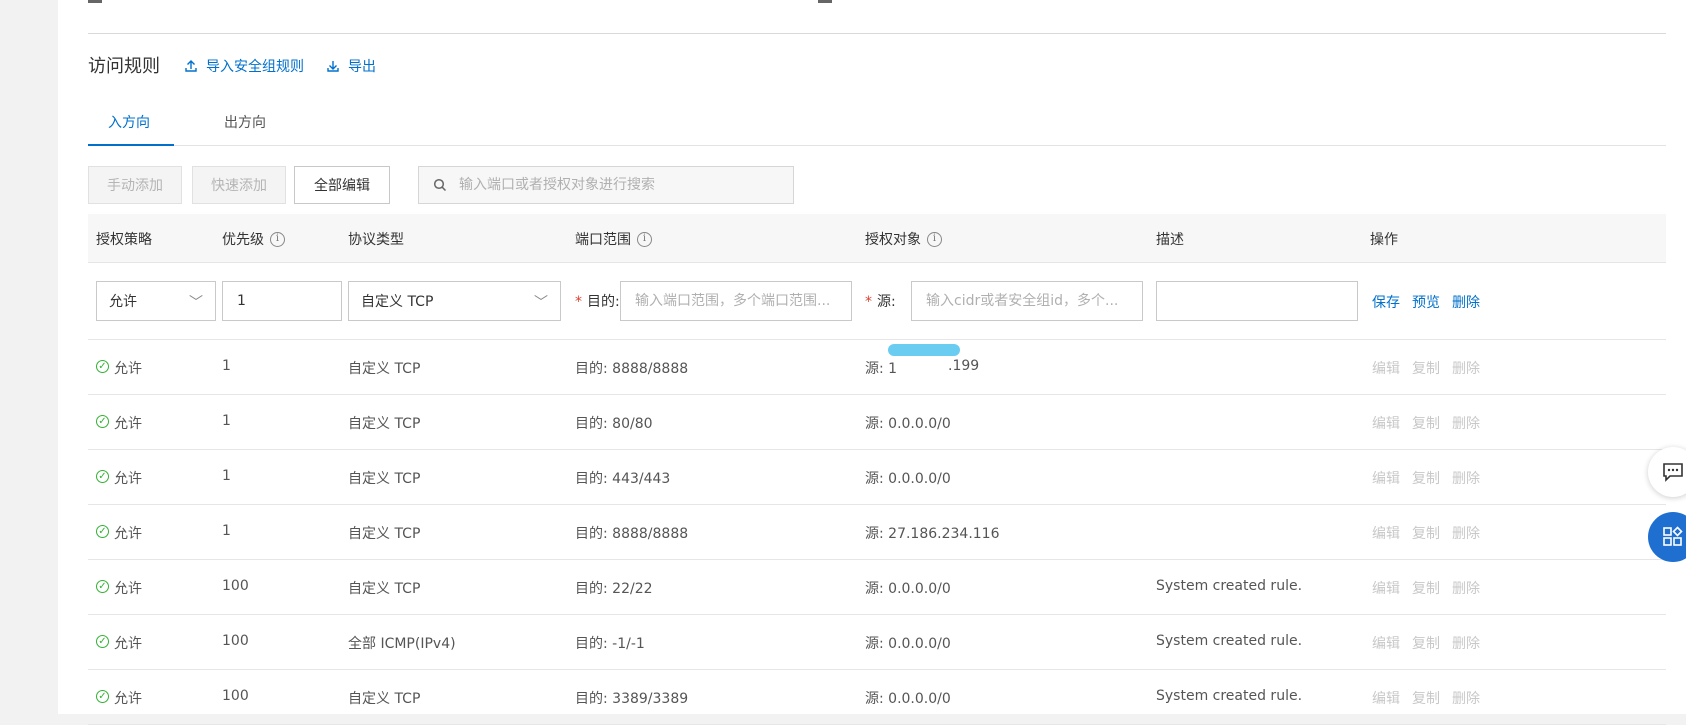  What do you see at coordinates (342, 185) in the screenshot?
I see `edit-all-button: 全部编辑` at bounding box center [342, 185].